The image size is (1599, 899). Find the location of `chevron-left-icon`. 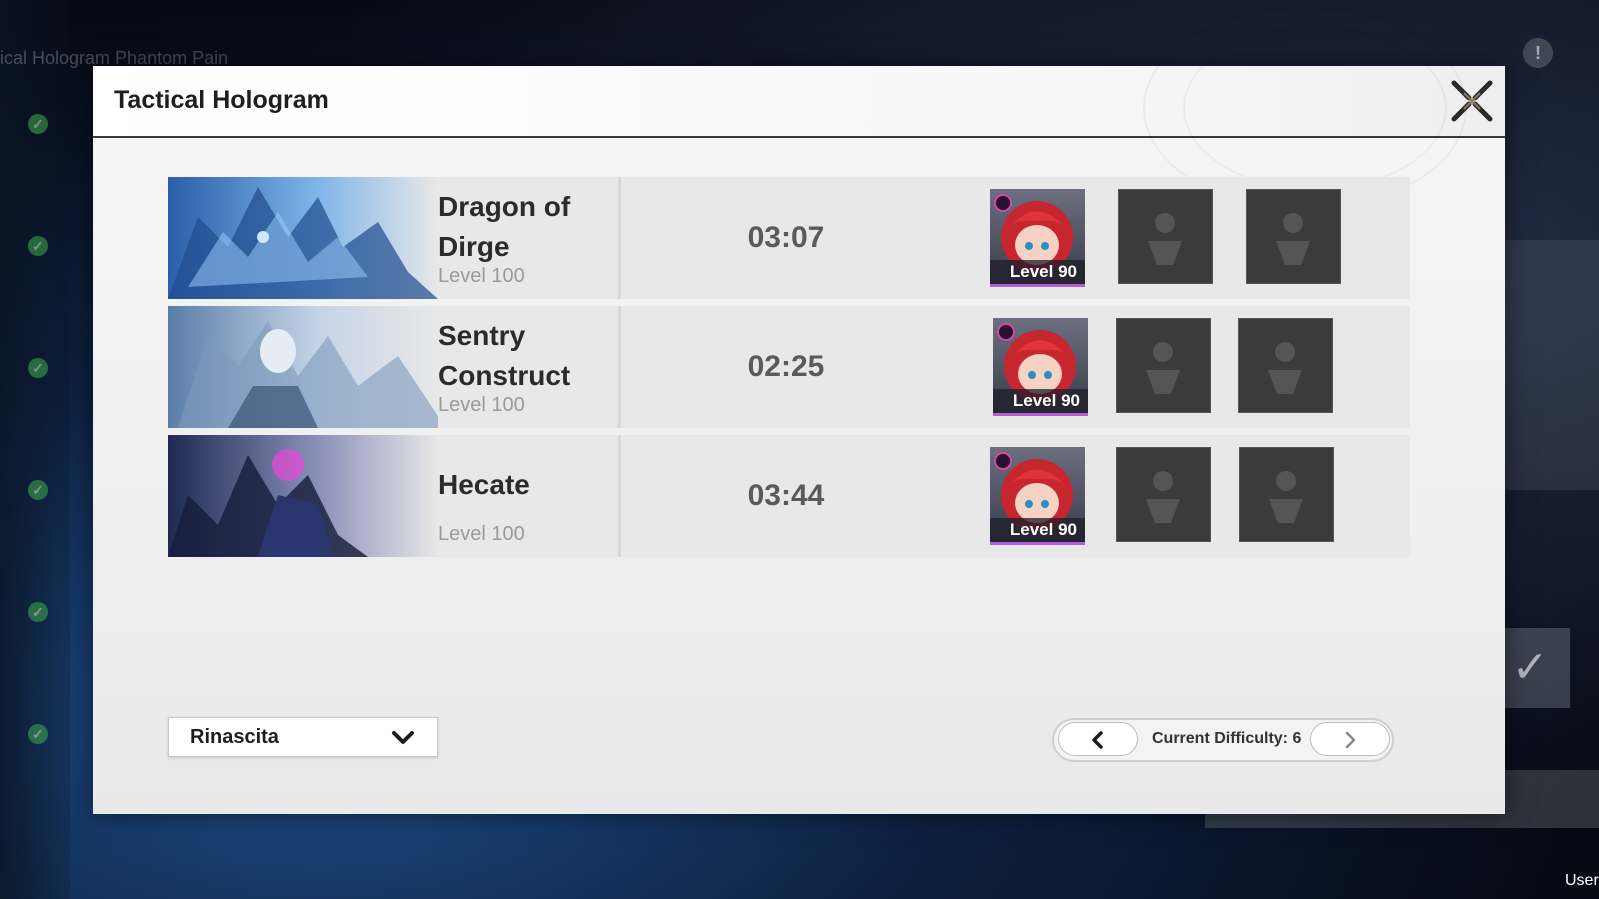

chevron-left-icon is located at coordinates (1097, 740).